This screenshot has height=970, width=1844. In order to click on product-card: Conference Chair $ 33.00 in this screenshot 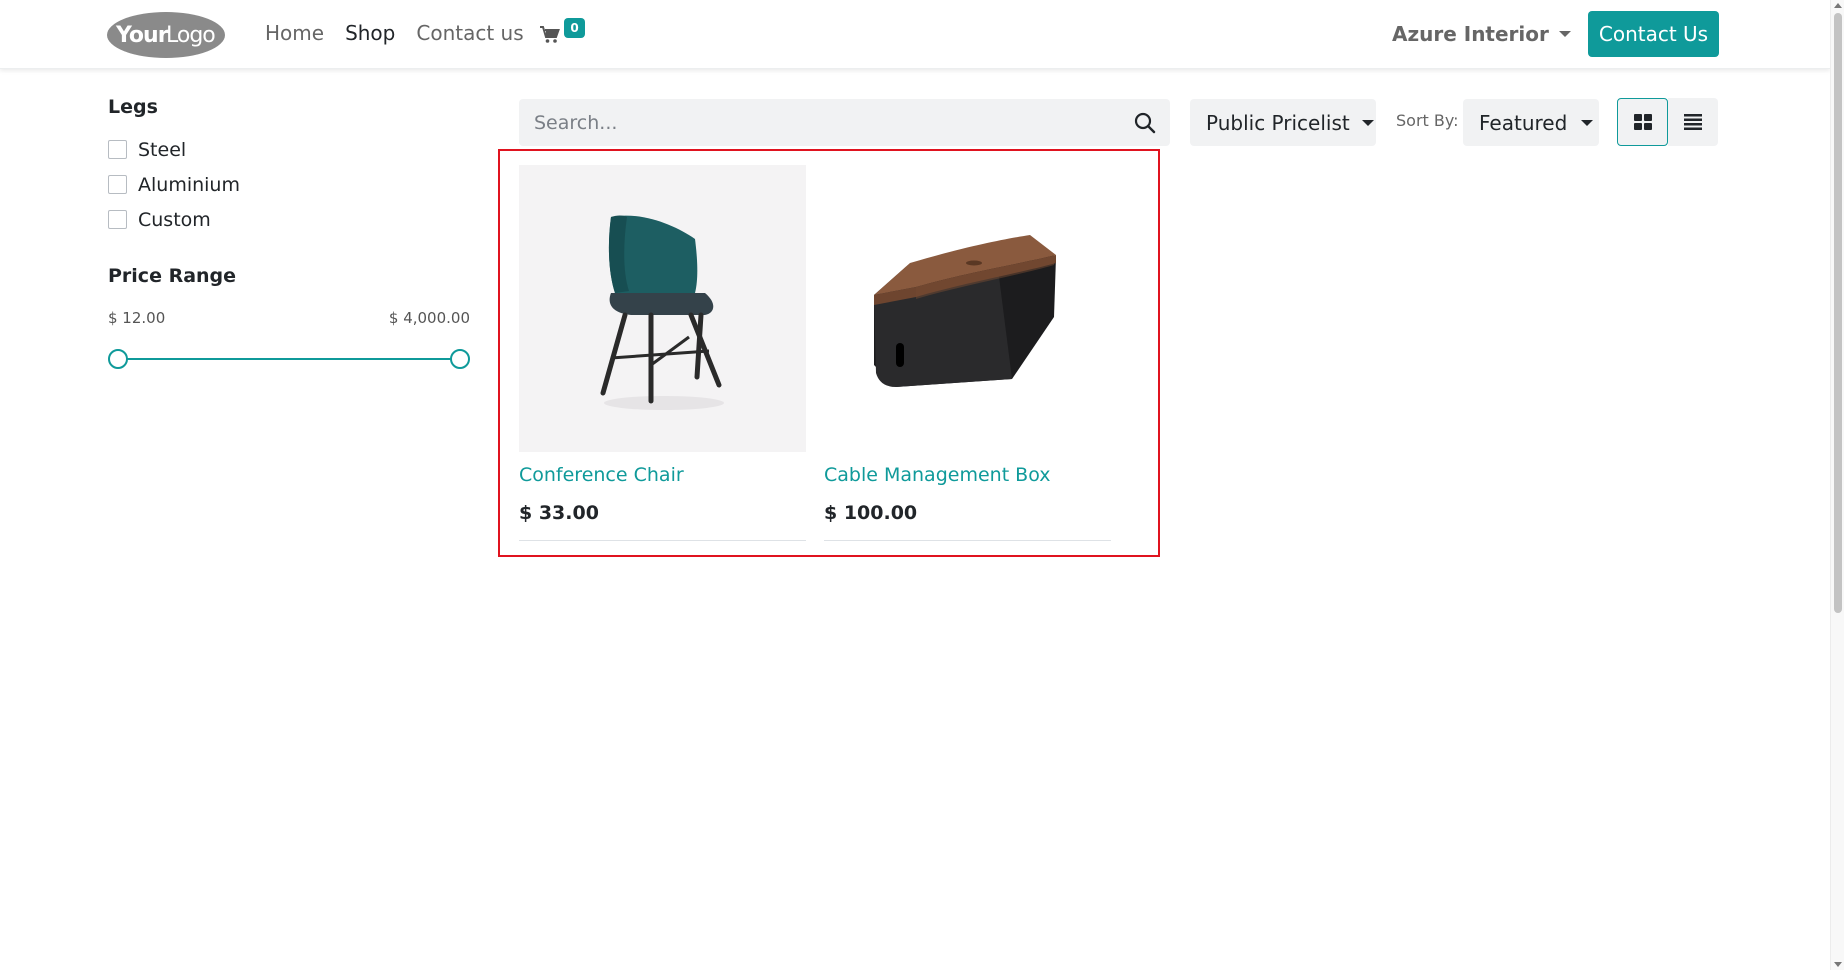, I will do `click(662, 353)`.